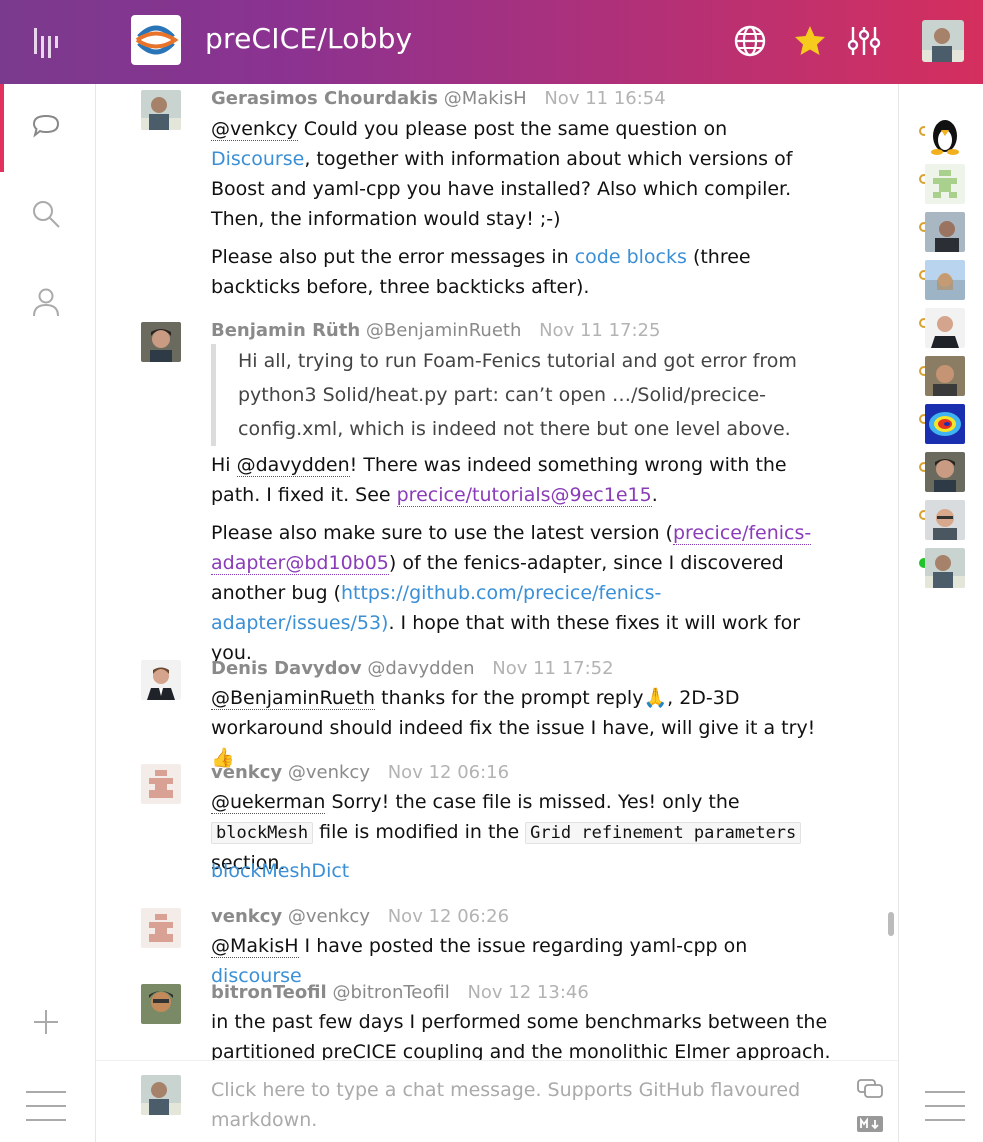 This screenshot has width=983, height=1142. What do you see at coordinates (390, 992) in the screenshot?
I see `author-handle: @bitronTeofil` at bounding box center [390, 992].